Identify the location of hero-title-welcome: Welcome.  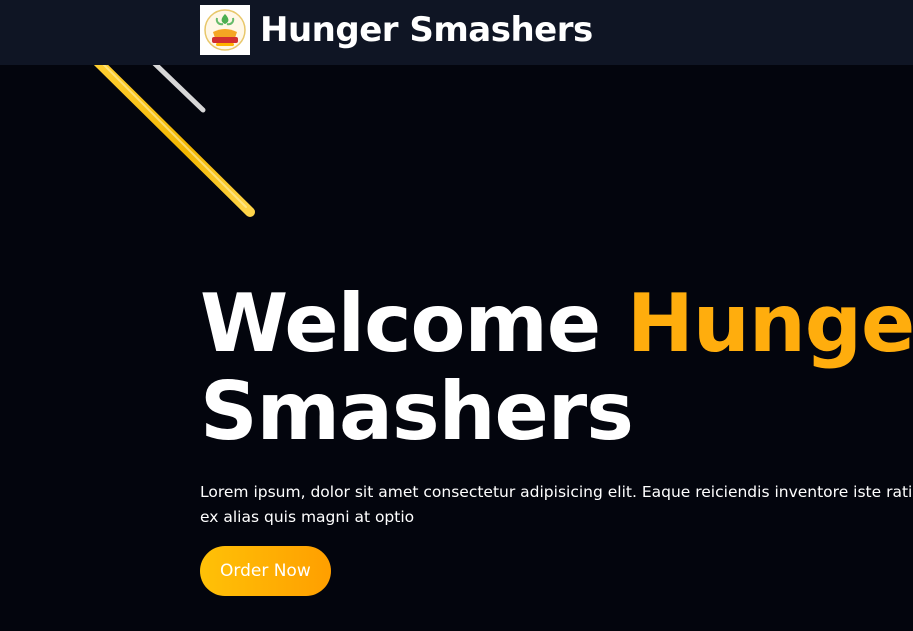
(413, 323).